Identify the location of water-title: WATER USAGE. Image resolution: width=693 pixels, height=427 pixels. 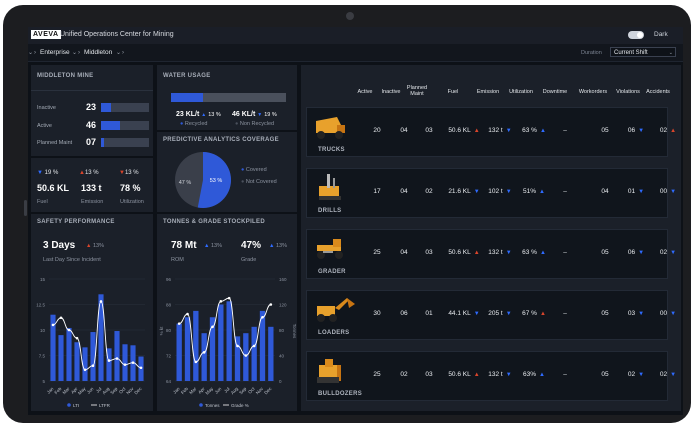
(187, 76).